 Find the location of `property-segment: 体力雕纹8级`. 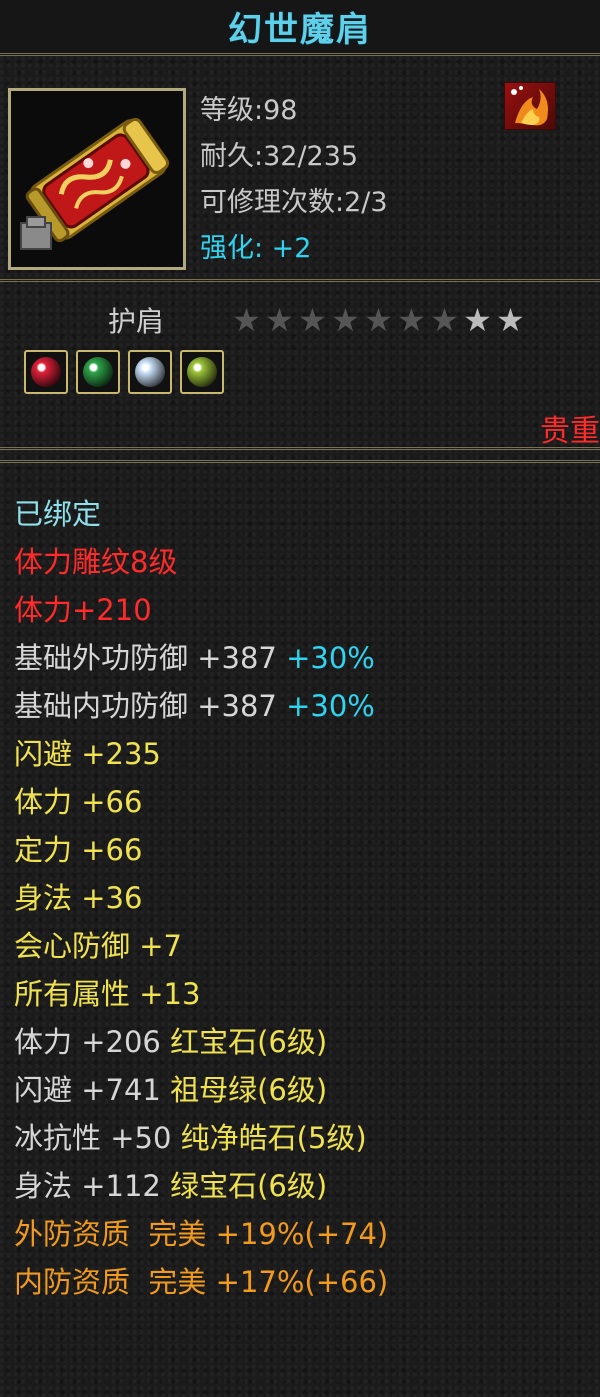

property-segment: 体力雕纹8级 is located at coordinates (96, 562).